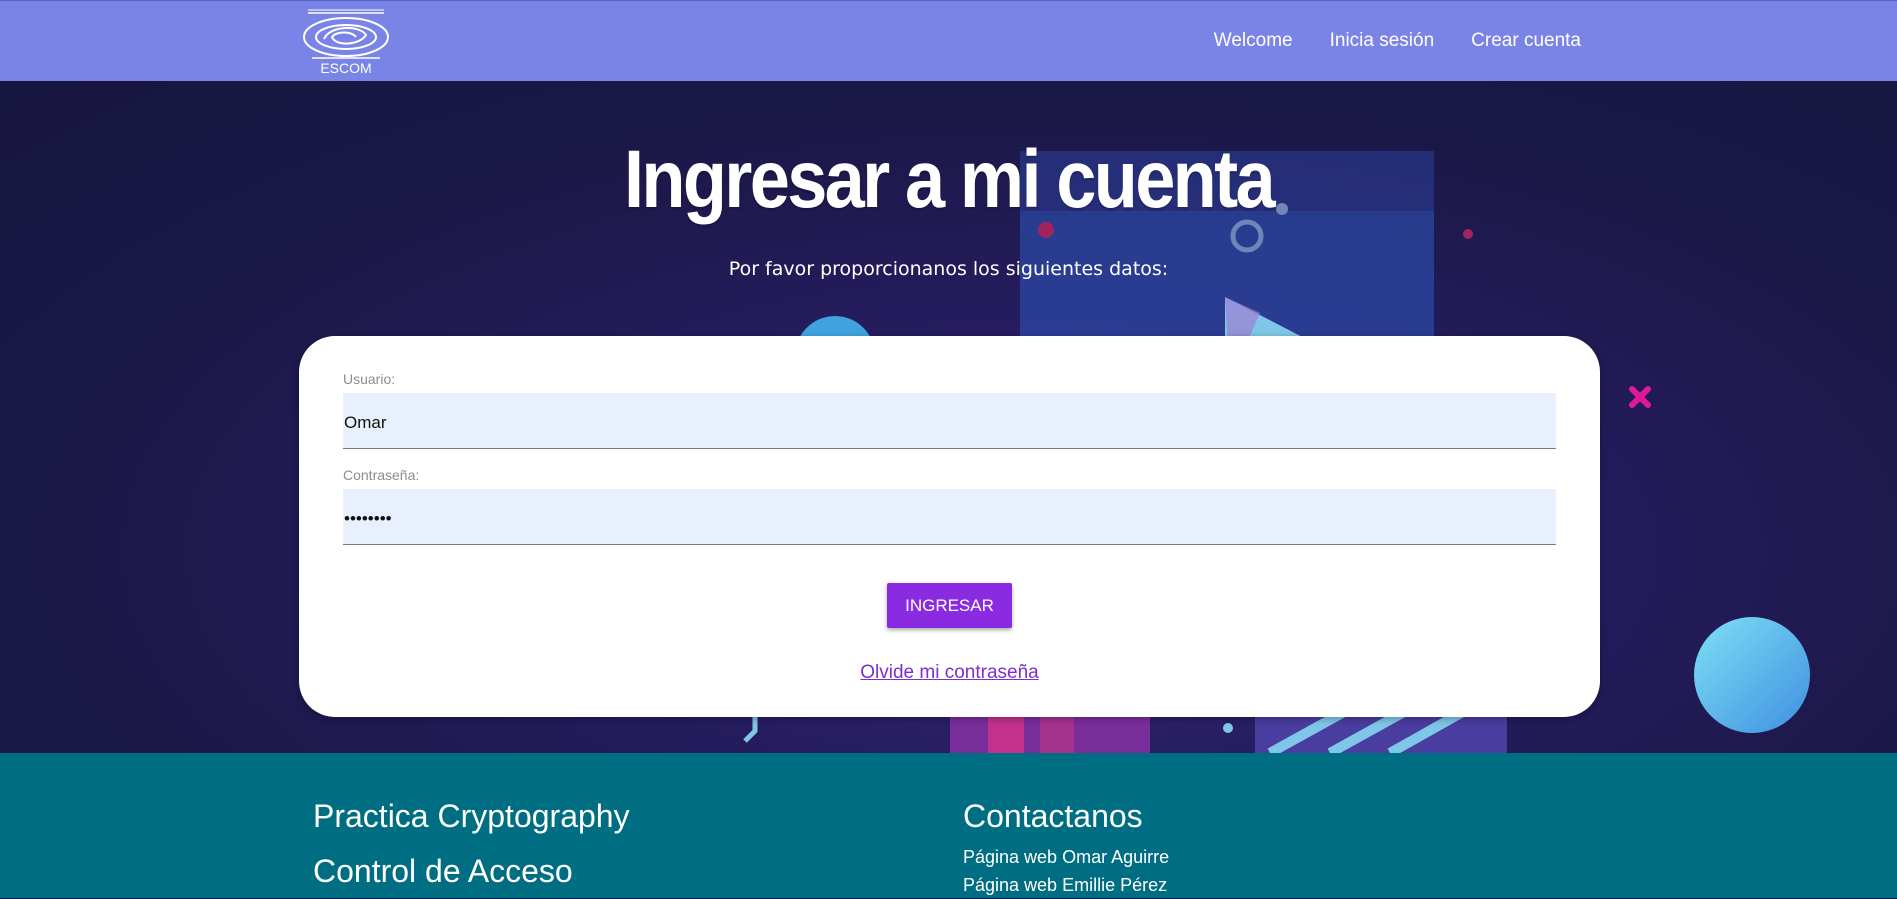  Describe the element at coordinates (948, 40) in the screenshot. I see `navbar: ESCOM Welcome Inicia sesión Crear cuenta` at that location.